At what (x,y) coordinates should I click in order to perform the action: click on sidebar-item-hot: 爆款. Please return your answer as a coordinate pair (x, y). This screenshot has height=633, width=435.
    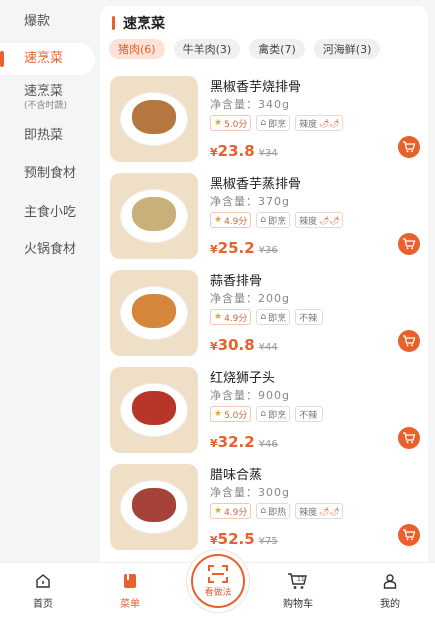
    Looking at the image, I should click on (47, 22).